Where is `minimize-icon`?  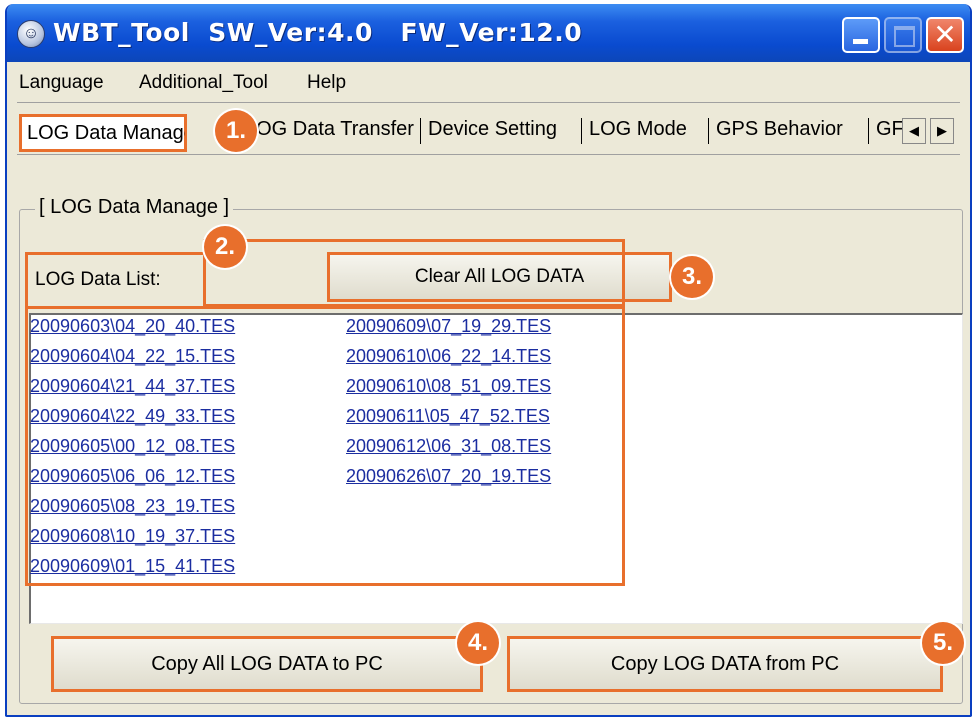
minimize-icon is located at coordinates (860, 41).